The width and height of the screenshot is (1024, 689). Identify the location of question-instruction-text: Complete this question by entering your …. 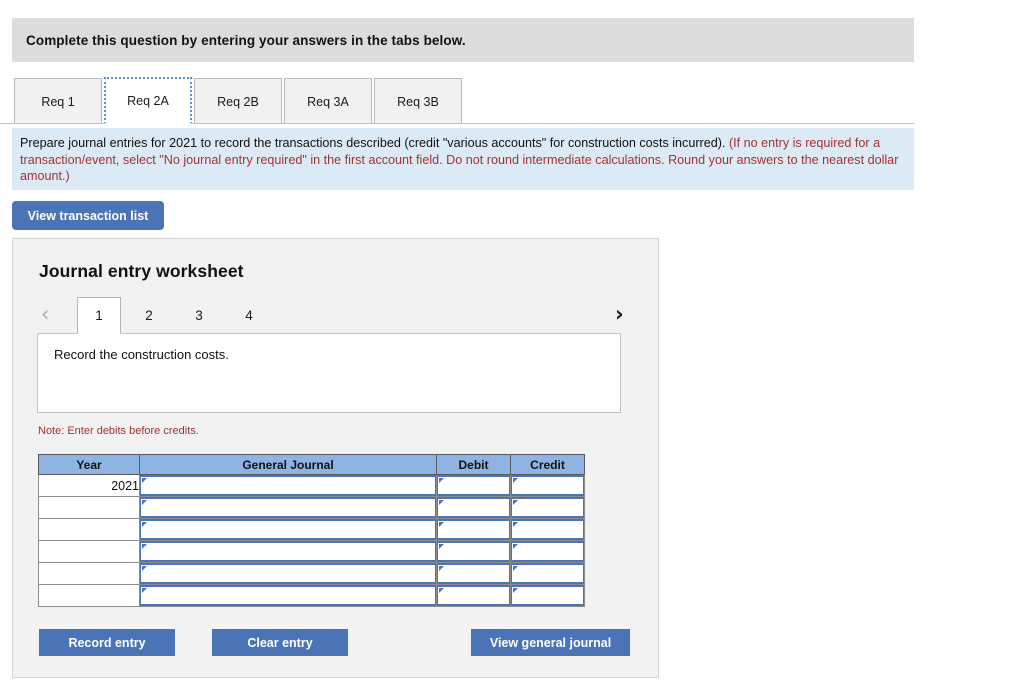
(246, 40).